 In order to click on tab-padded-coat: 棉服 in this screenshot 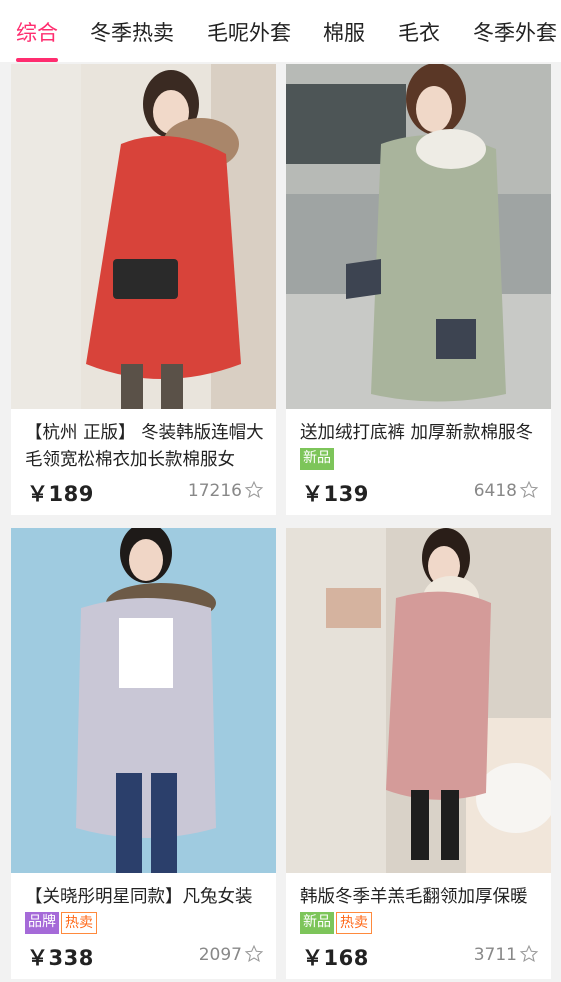, I will do `click(344, 40)`.